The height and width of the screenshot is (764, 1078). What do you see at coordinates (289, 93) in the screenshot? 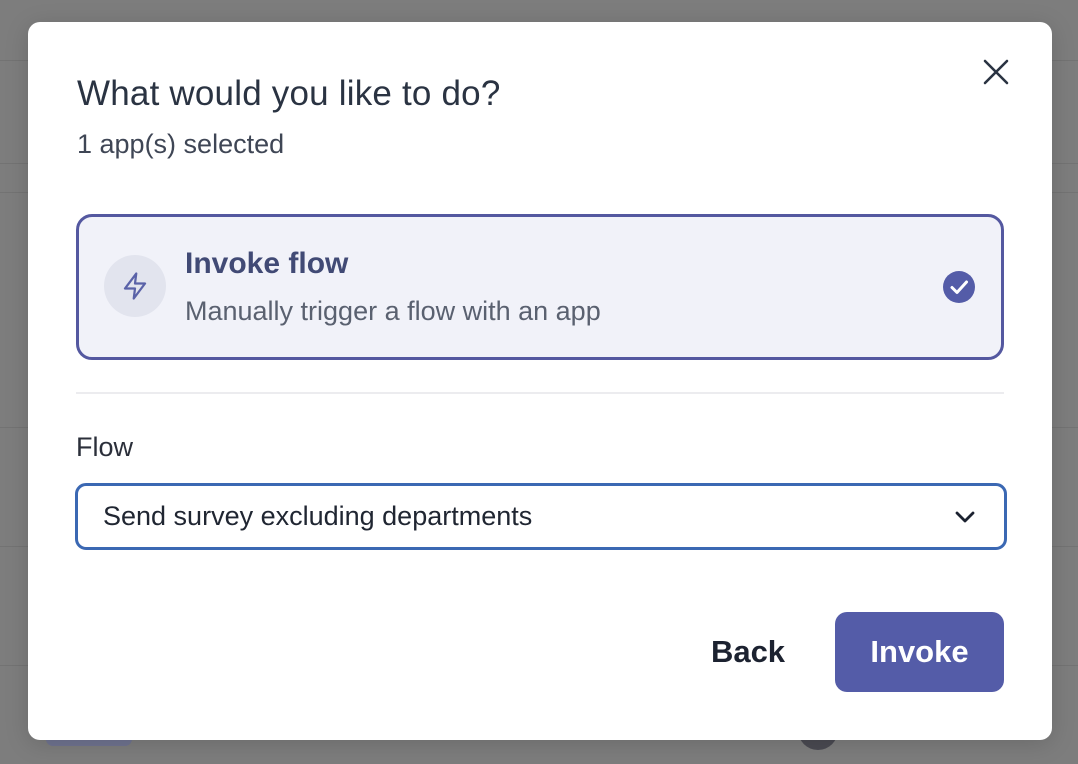
I see `dialog-title: What would you like to do?` at bounding box center [289, 93].